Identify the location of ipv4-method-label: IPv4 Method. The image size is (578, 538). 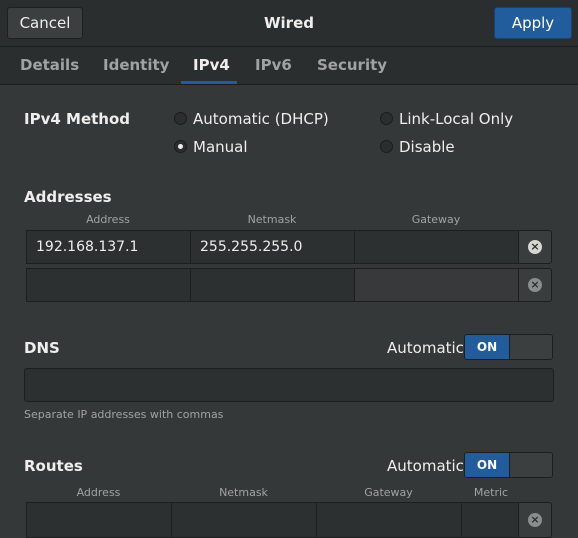
(77, 119).